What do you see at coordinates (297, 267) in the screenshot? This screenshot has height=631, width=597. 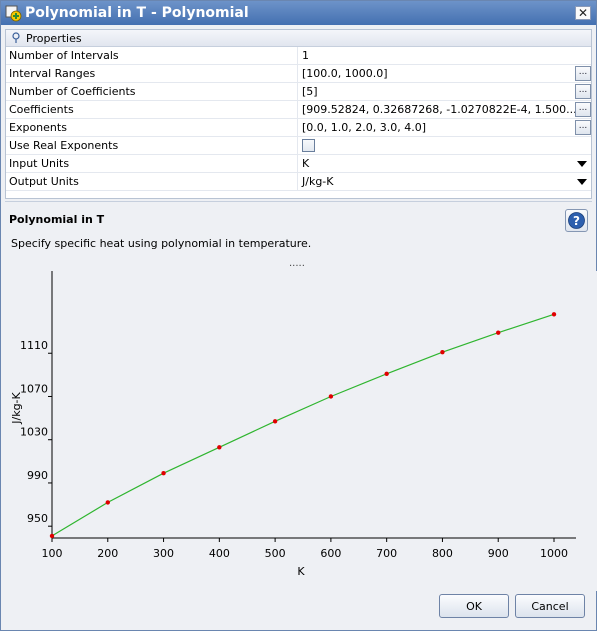 I see `splitter-grip: ·····` at bounding box center [297, 267].